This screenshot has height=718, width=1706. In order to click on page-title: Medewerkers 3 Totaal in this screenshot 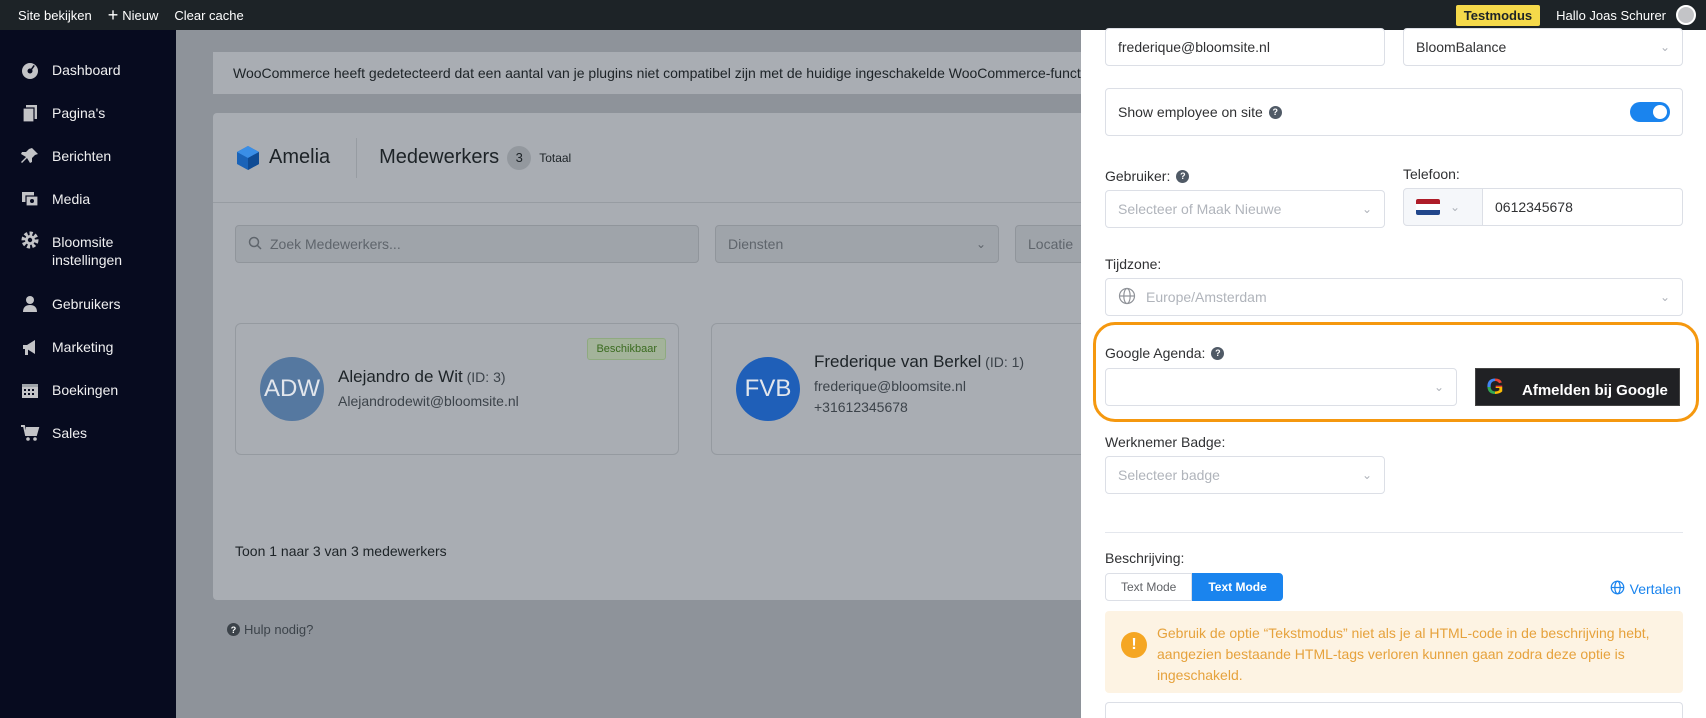, I will do `click(475, 157)`.